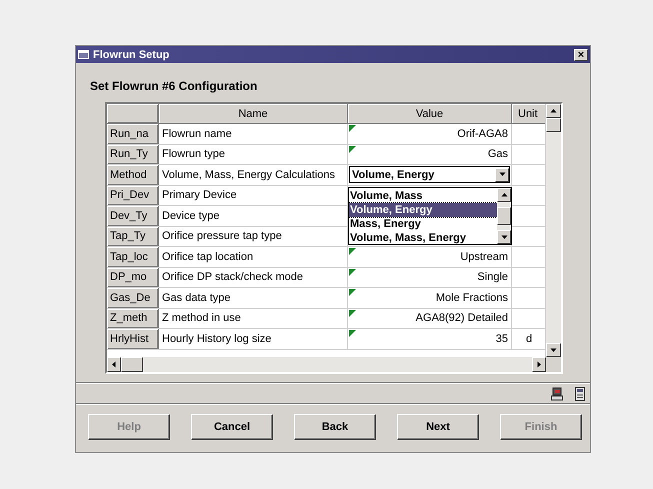 Image resolution: width=653 pixels, height=489 pixels. Describe the element at coordinates (193, 154) in the screenshot. I see `name-cell: Flowrun type` at that location.